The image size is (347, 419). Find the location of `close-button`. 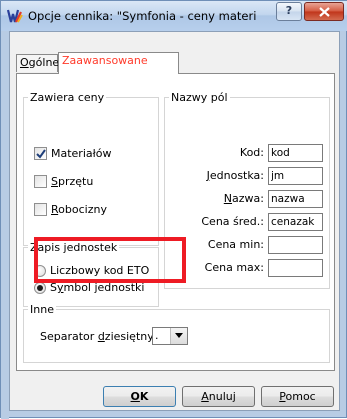

close-button is located at coordinates (324, 11).